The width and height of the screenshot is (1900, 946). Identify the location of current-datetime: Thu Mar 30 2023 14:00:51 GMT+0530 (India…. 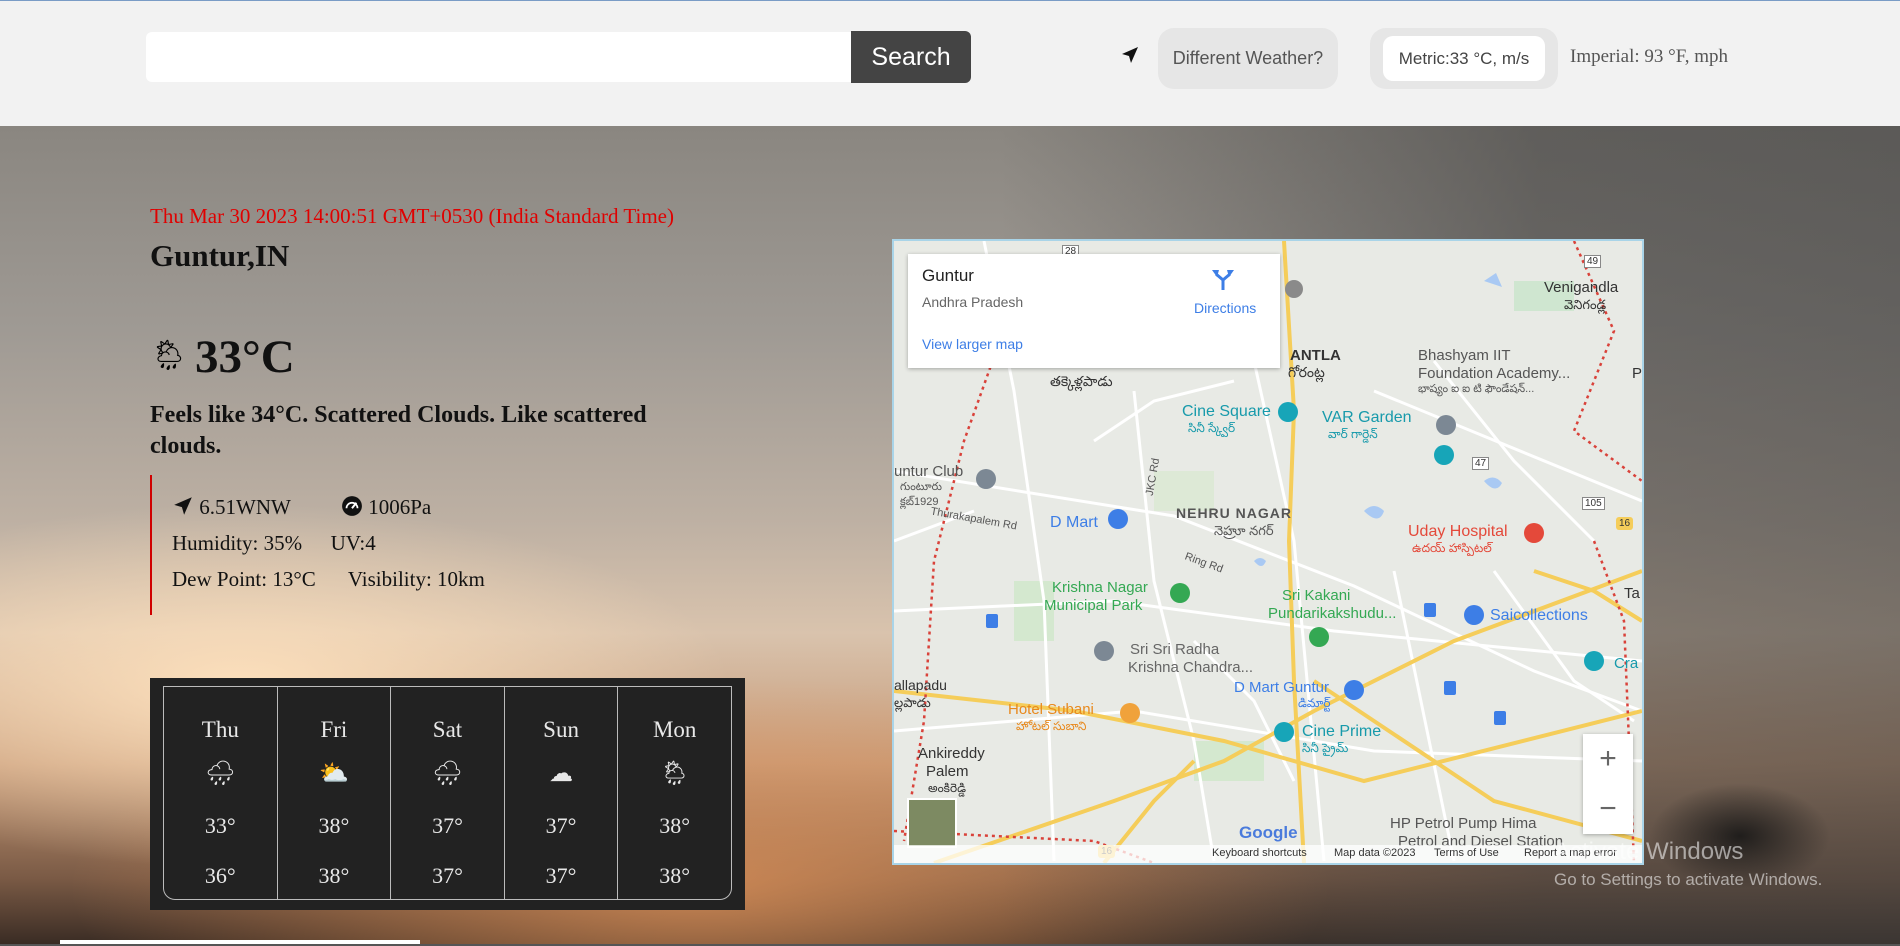
(412, 216).